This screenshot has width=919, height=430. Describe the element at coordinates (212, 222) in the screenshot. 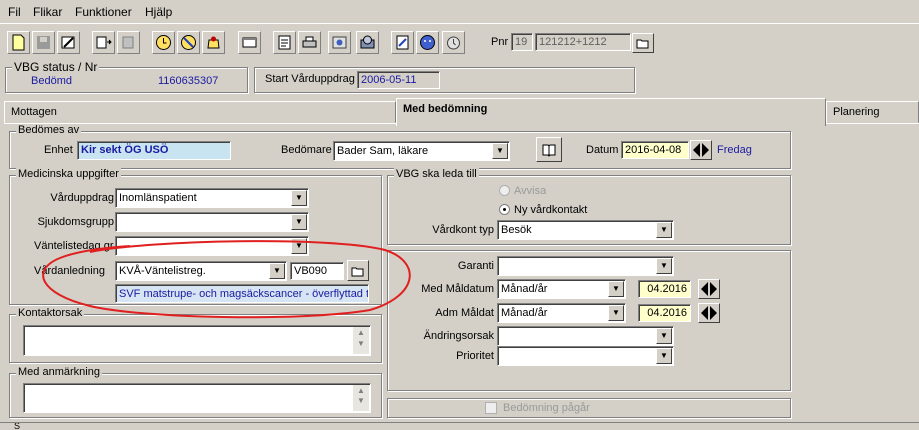

I see `sjukdom-select: ▼` at that location.